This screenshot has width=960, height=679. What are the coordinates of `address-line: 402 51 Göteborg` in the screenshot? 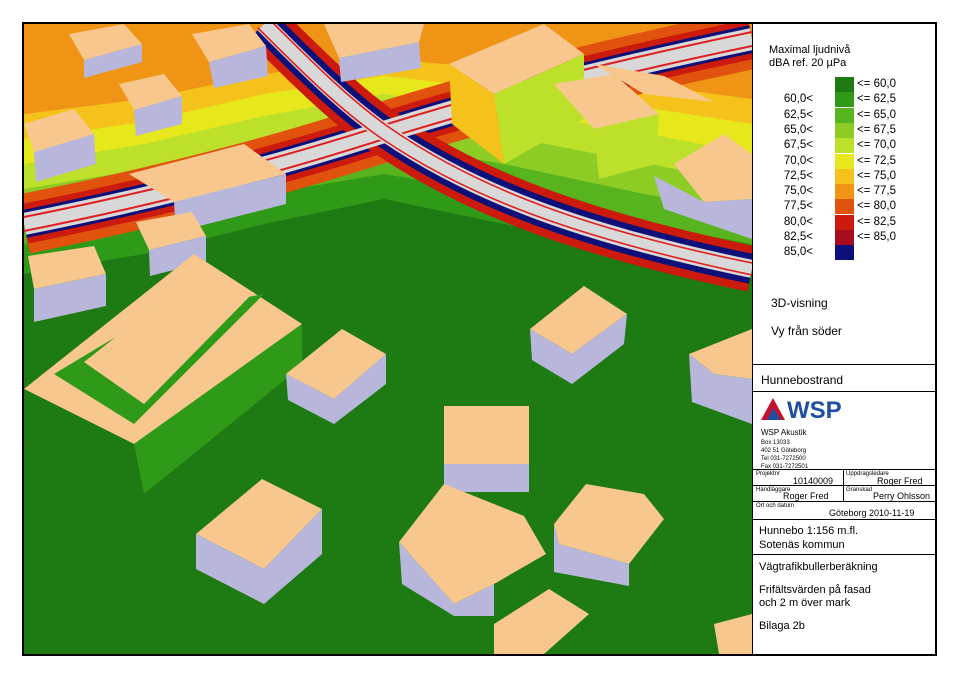 It's located at (784, 451).